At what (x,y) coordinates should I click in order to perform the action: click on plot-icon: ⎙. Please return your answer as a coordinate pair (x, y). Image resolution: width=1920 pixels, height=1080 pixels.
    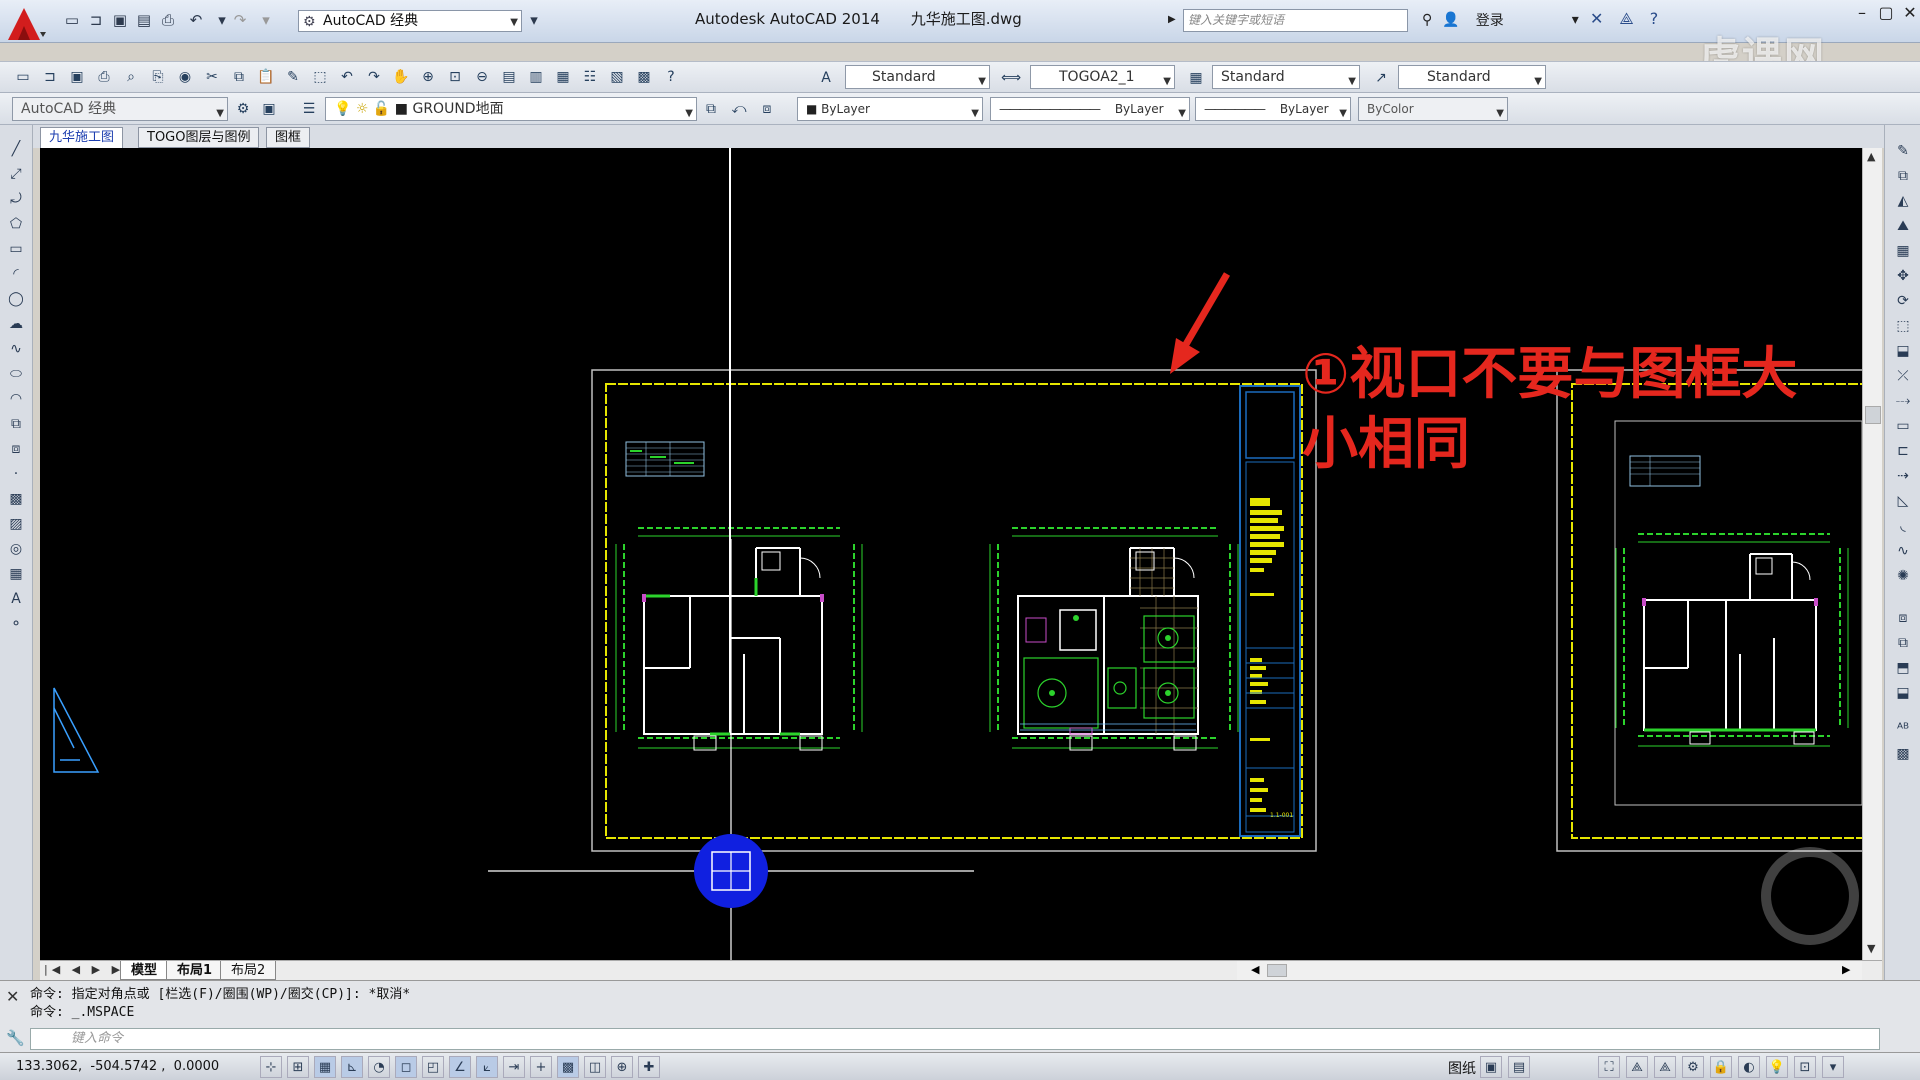
    Looking at the image, I should click on (168, 20).